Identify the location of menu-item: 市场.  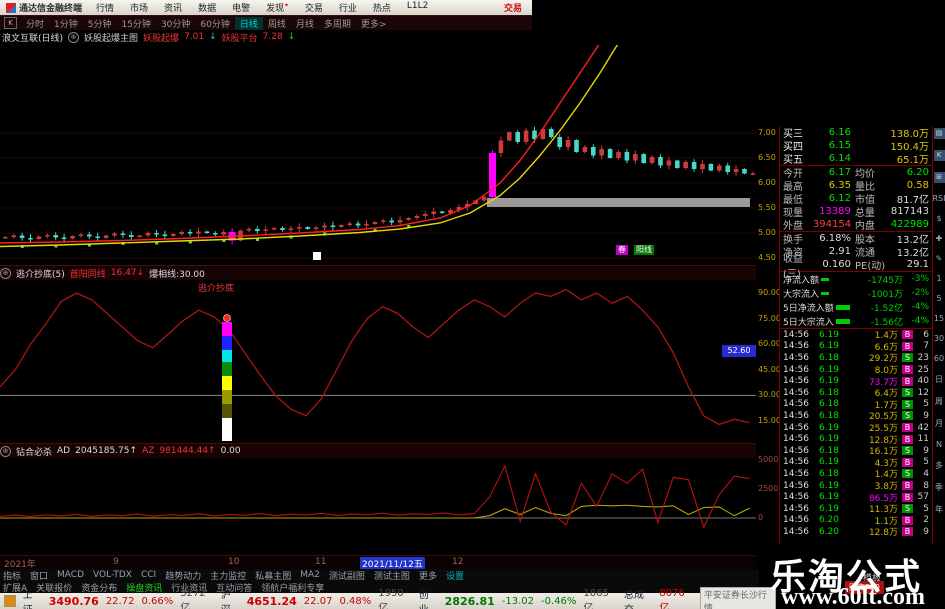
(139, 7).